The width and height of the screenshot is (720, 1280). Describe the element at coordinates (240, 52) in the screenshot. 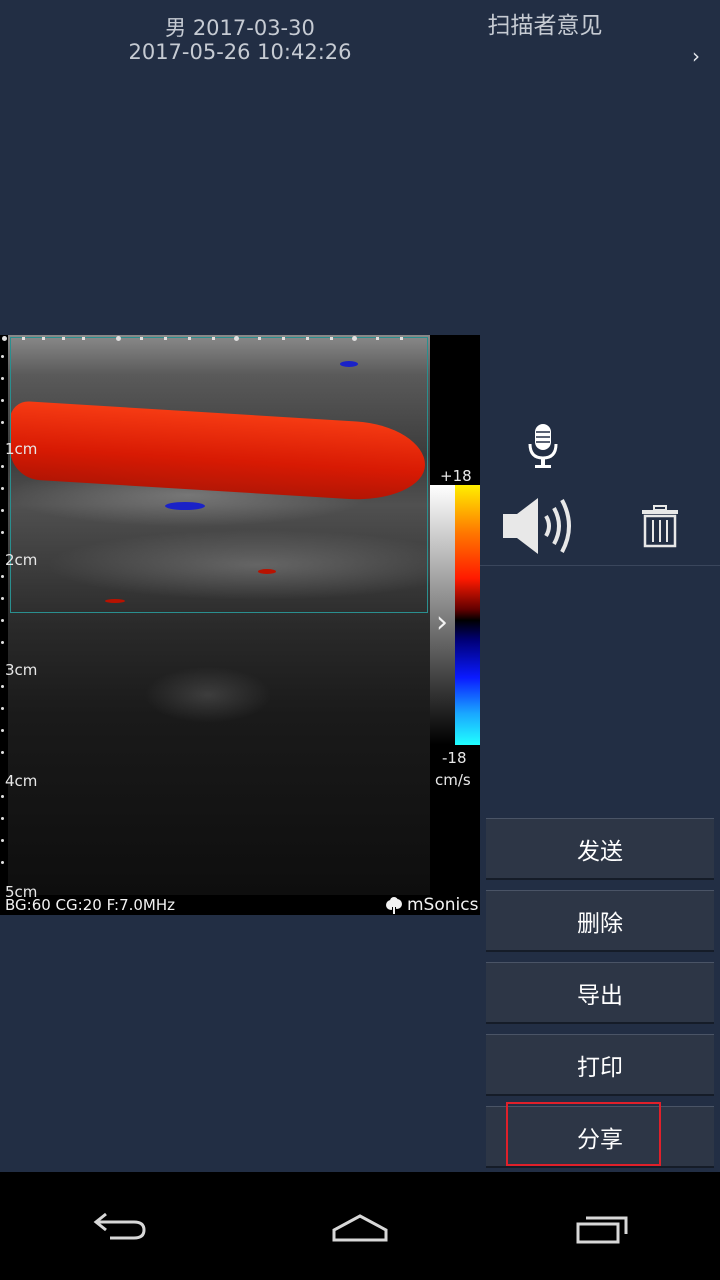

I see `exam-datetime: 2017-05-26 10:42:26` at that location.